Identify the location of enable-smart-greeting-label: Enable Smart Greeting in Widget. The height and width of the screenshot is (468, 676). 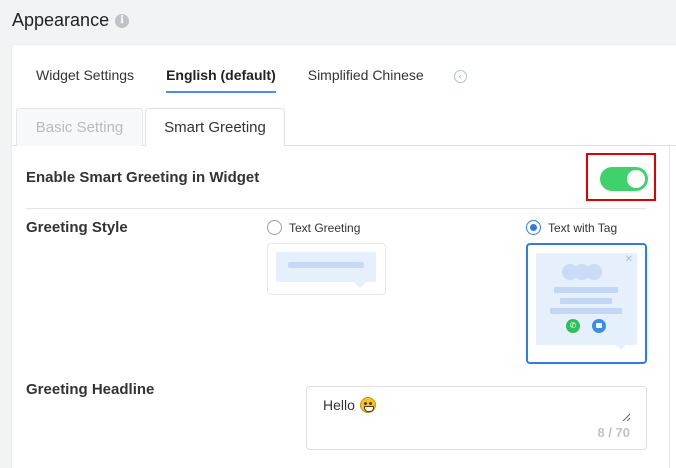
(143, 177).